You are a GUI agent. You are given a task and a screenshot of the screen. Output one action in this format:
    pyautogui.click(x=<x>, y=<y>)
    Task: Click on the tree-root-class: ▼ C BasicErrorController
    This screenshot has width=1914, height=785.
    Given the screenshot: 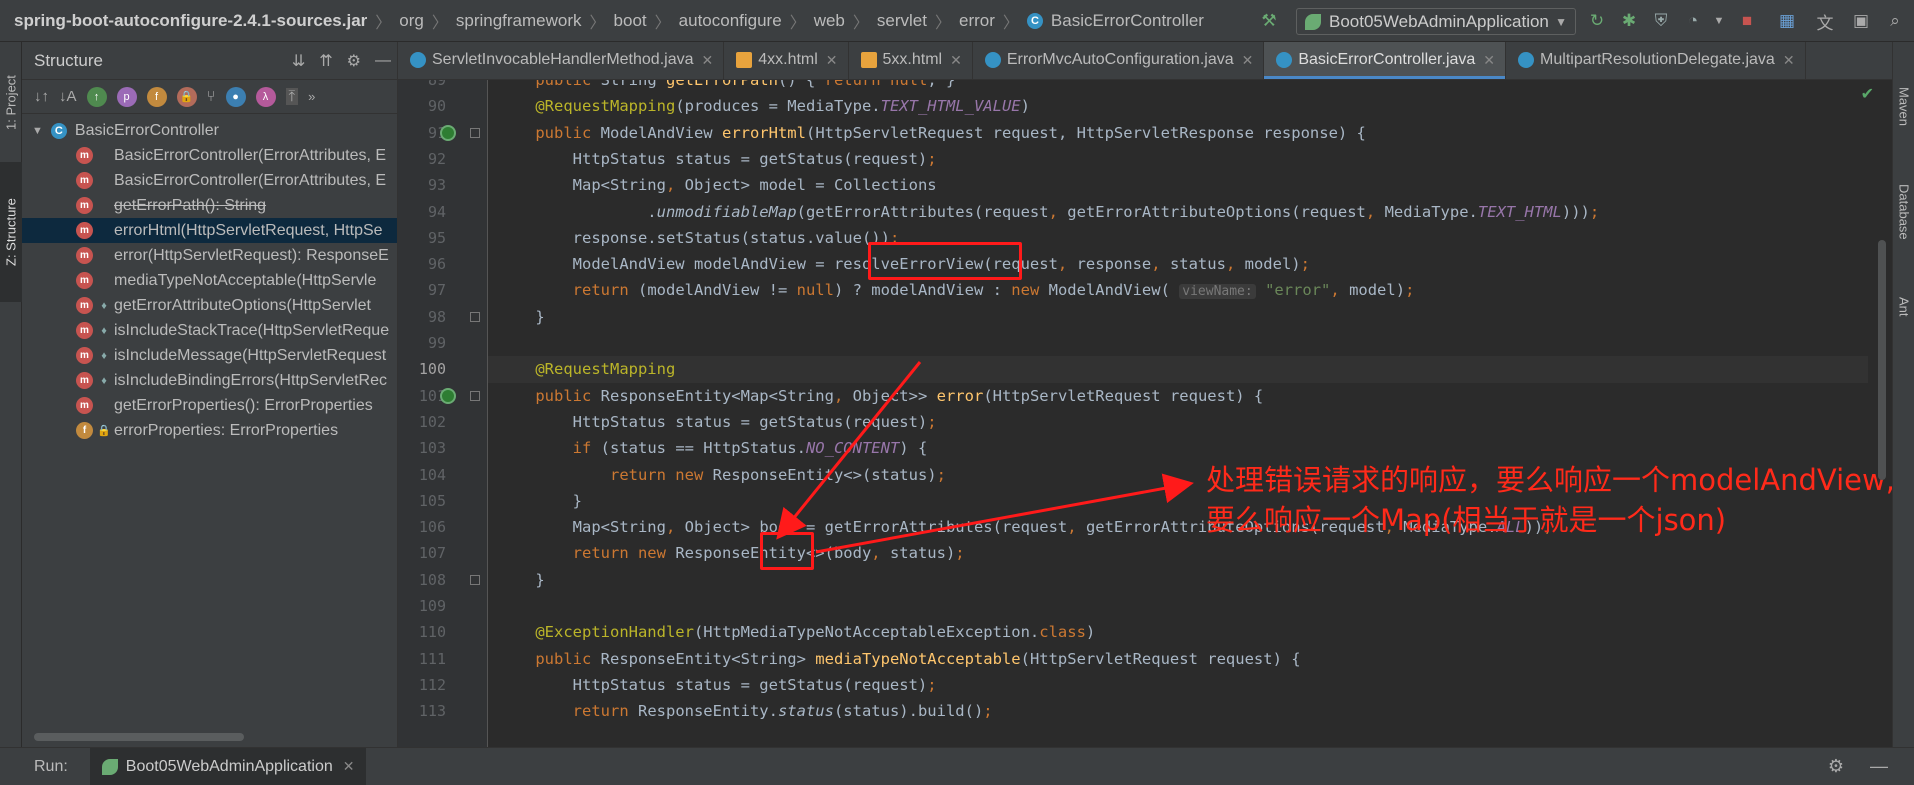 What is the action you would take?
    pyautogui.click(x=209, y=130)
    